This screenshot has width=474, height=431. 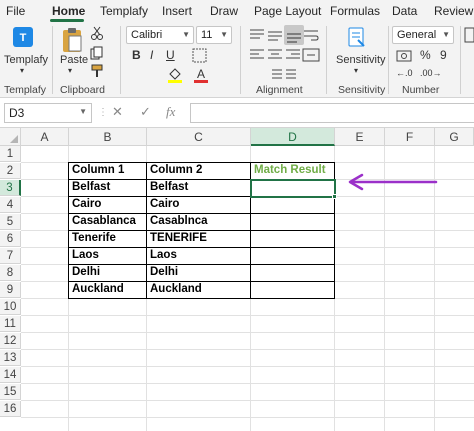 What do you see at coordinates (198, 221) in the screenshot?
I see `table-cell: Casablnca` at bounding box center [198, 221].